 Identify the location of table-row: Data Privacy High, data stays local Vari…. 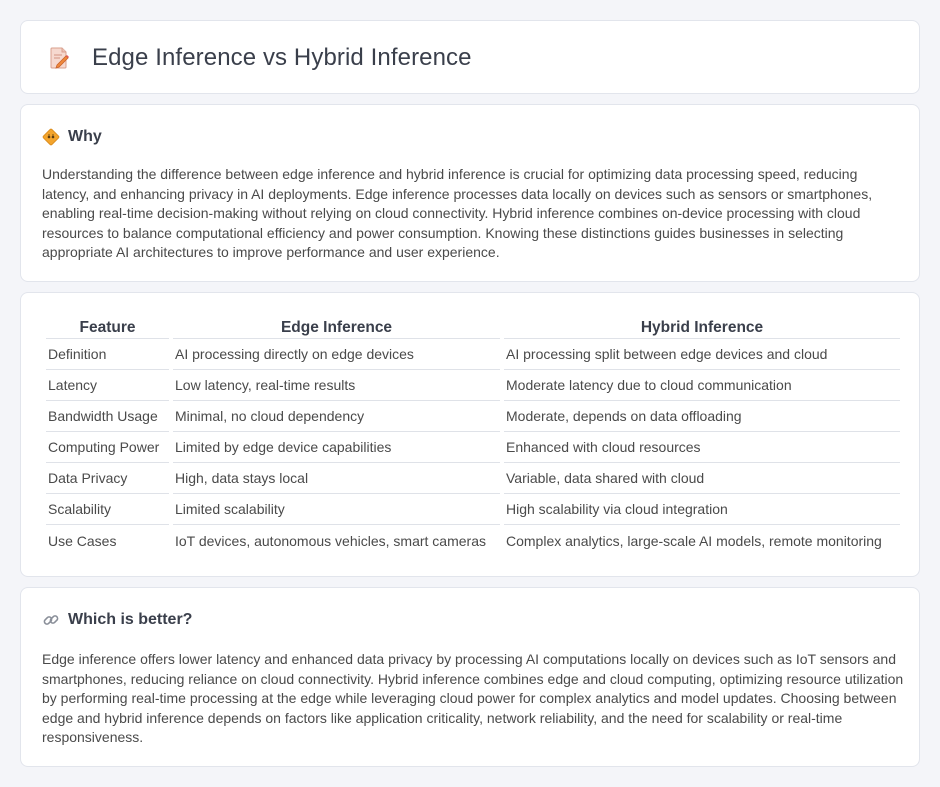
(473, 478).